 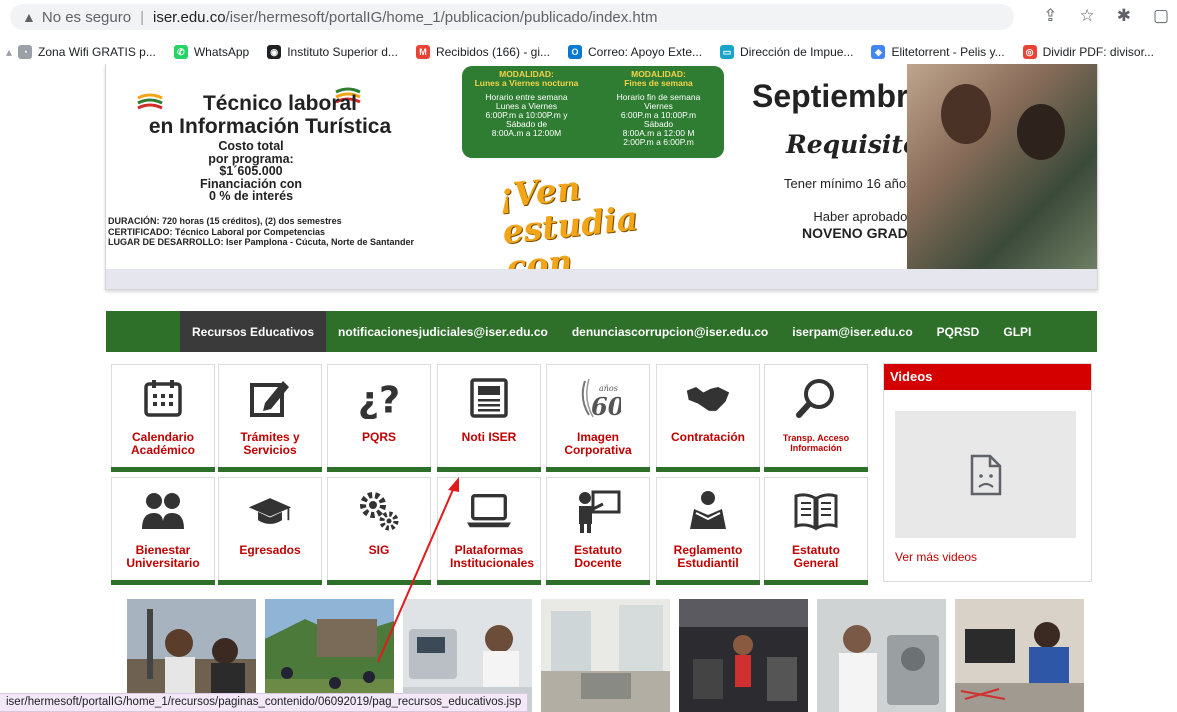 I want to click on resource-tile: Estatuto Docente, so click(x=598, y=531).